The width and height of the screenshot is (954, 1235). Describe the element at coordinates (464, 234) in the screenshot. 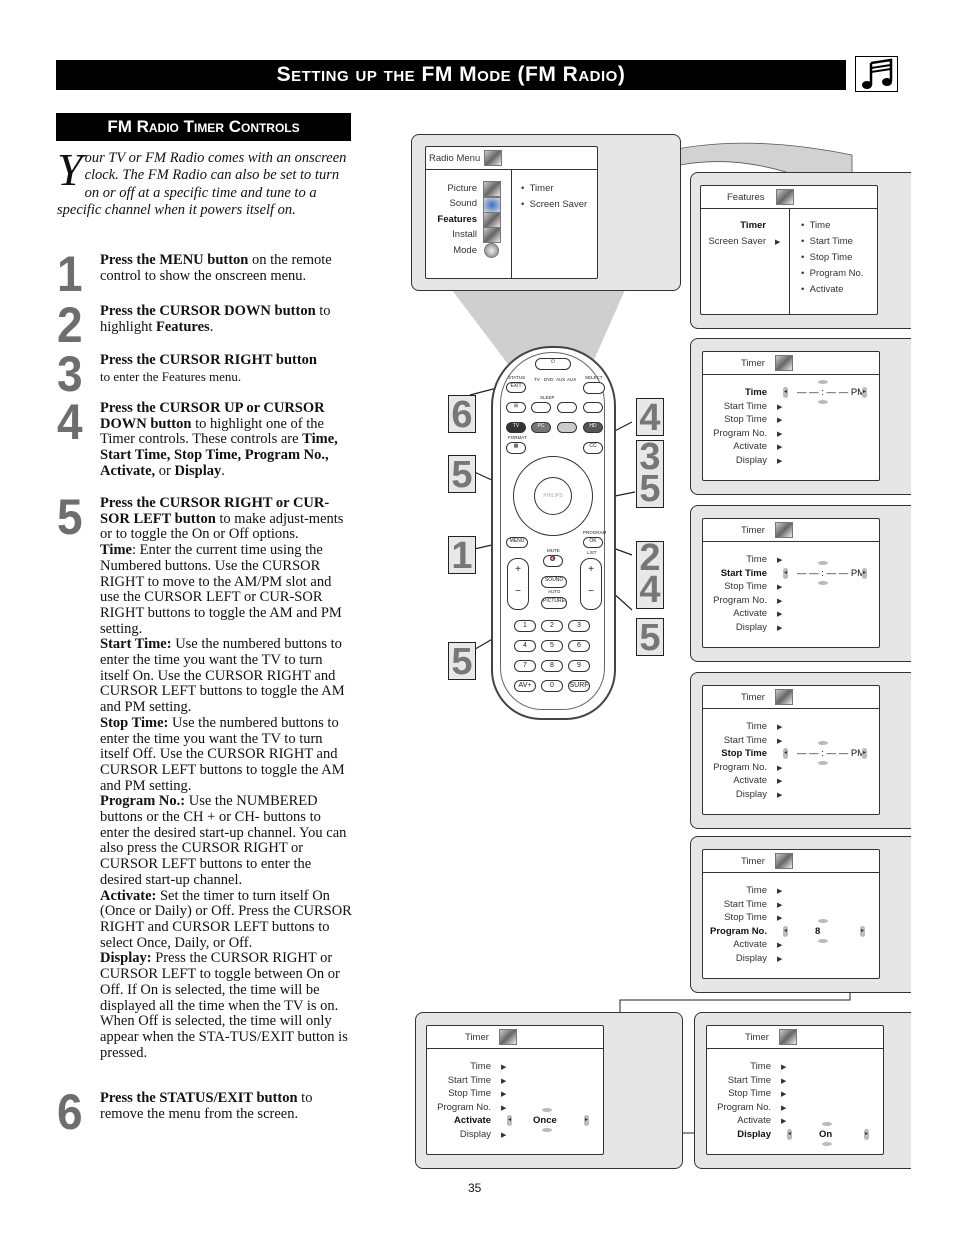

I see `menu-item-install: Install` at that location.